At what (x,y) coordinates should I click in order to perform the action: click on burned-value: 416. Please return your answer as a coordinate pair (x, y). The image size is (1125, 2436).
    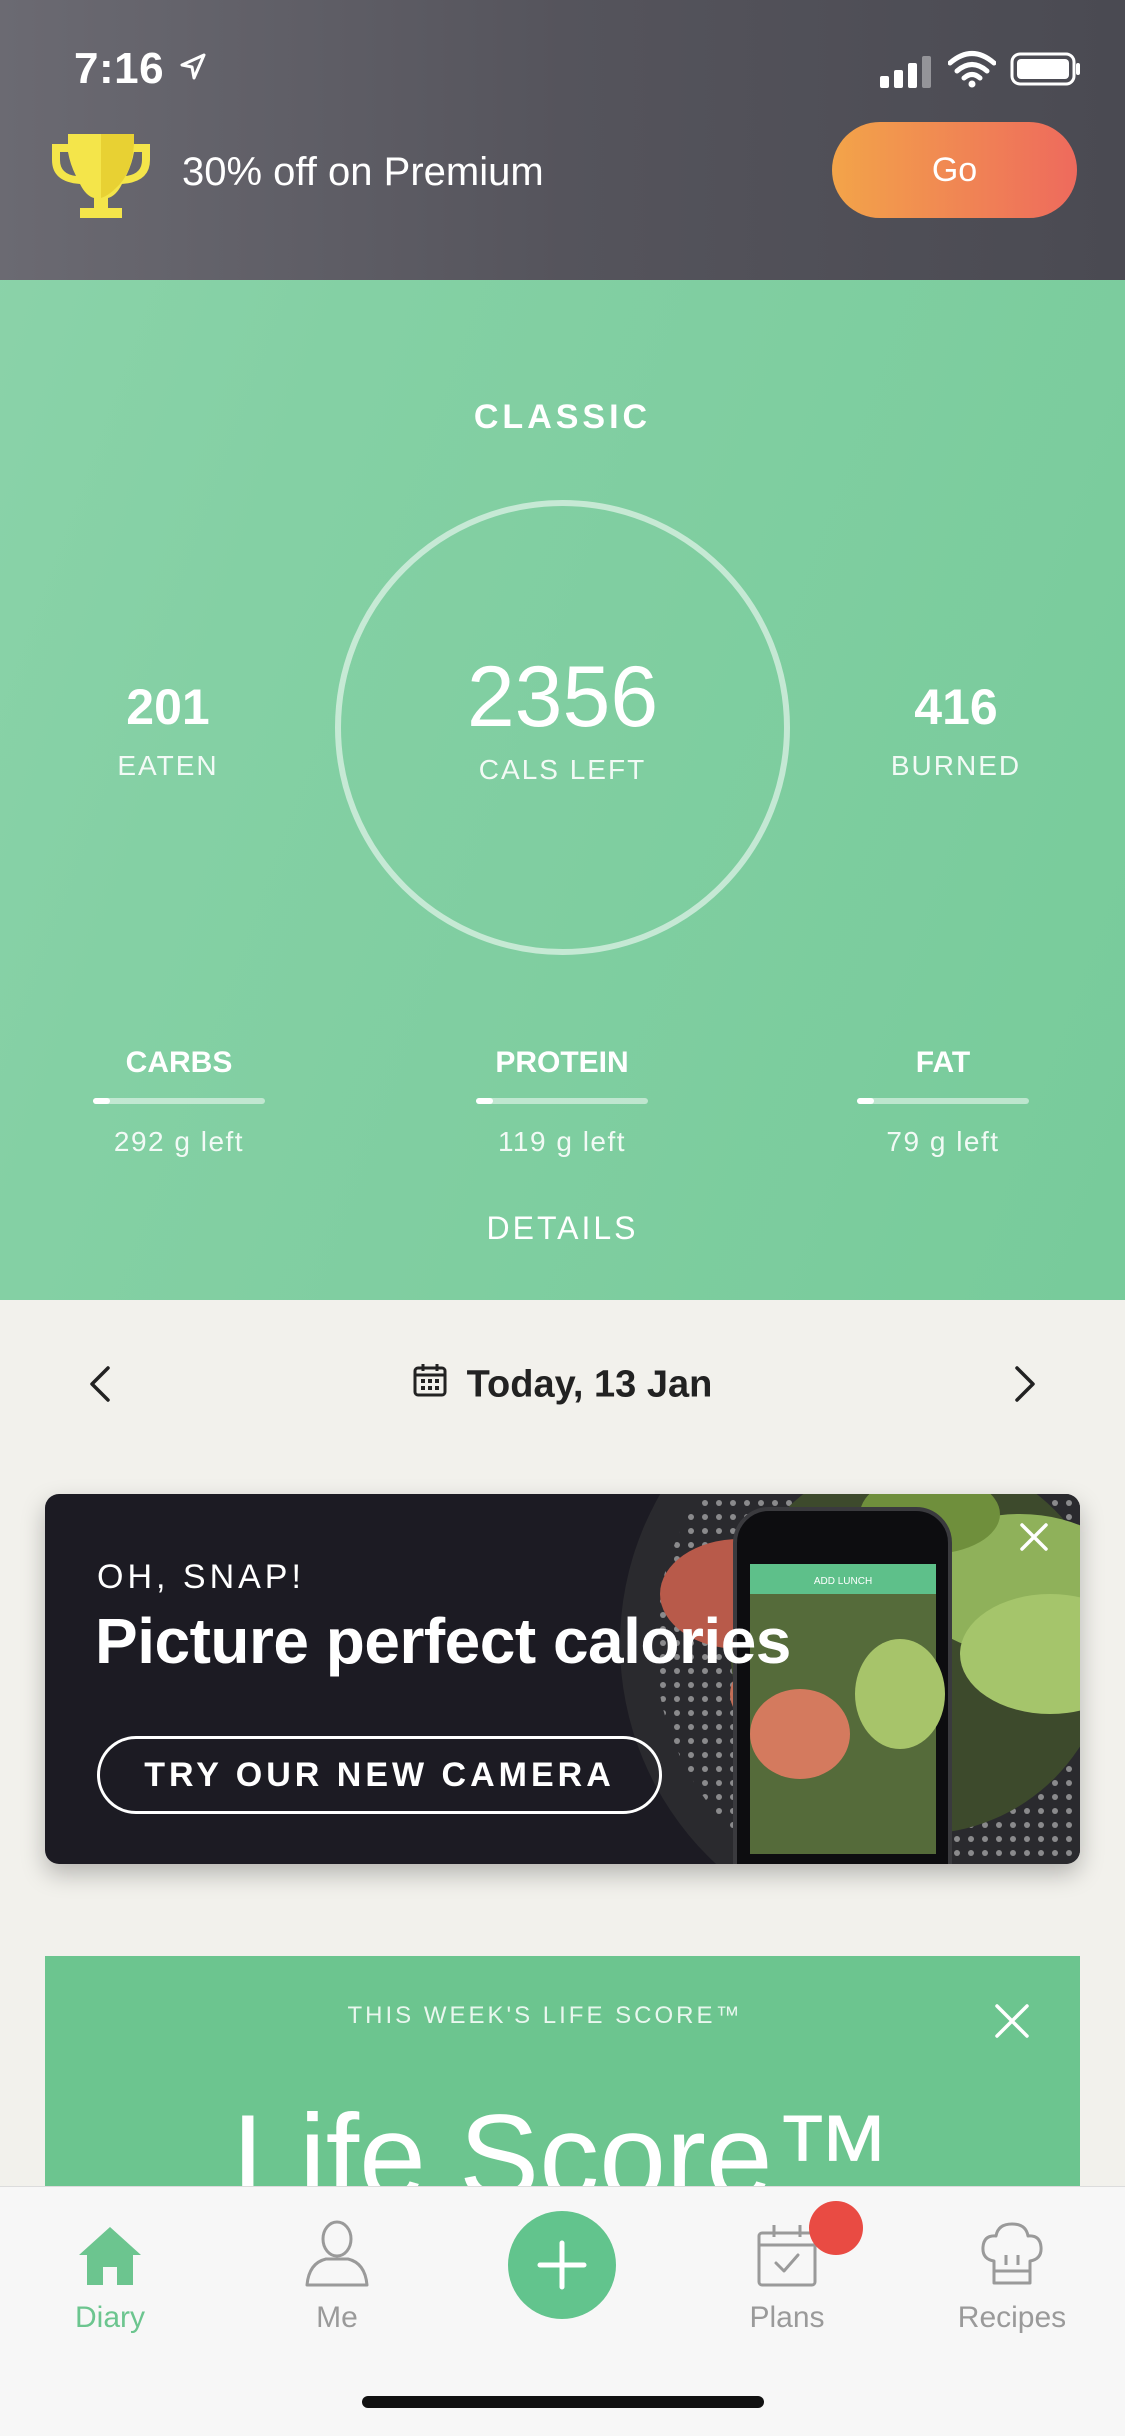
    Looking at the image, I should click on (956, 707).